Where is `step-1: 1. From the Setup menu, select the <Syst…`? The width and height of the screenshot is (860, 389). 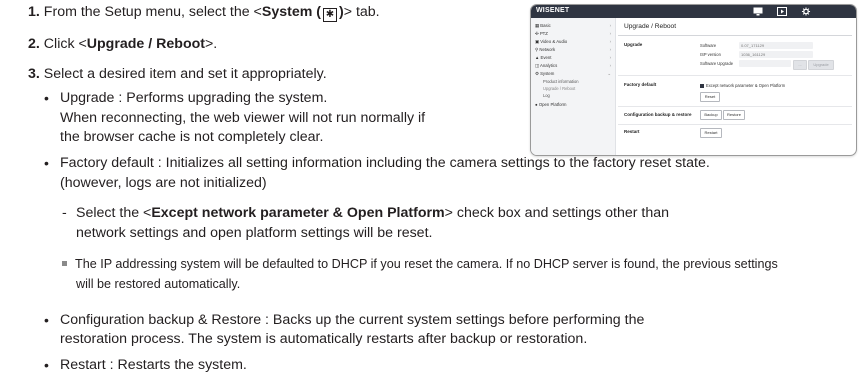
step-1: 1. From the Setup menu, select the <Syst… is located at coordinates (204, 13).